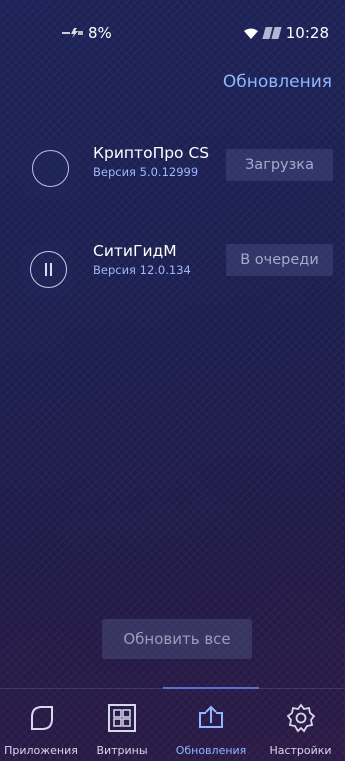  I want to click on leaf-icon, so click(42, 718).